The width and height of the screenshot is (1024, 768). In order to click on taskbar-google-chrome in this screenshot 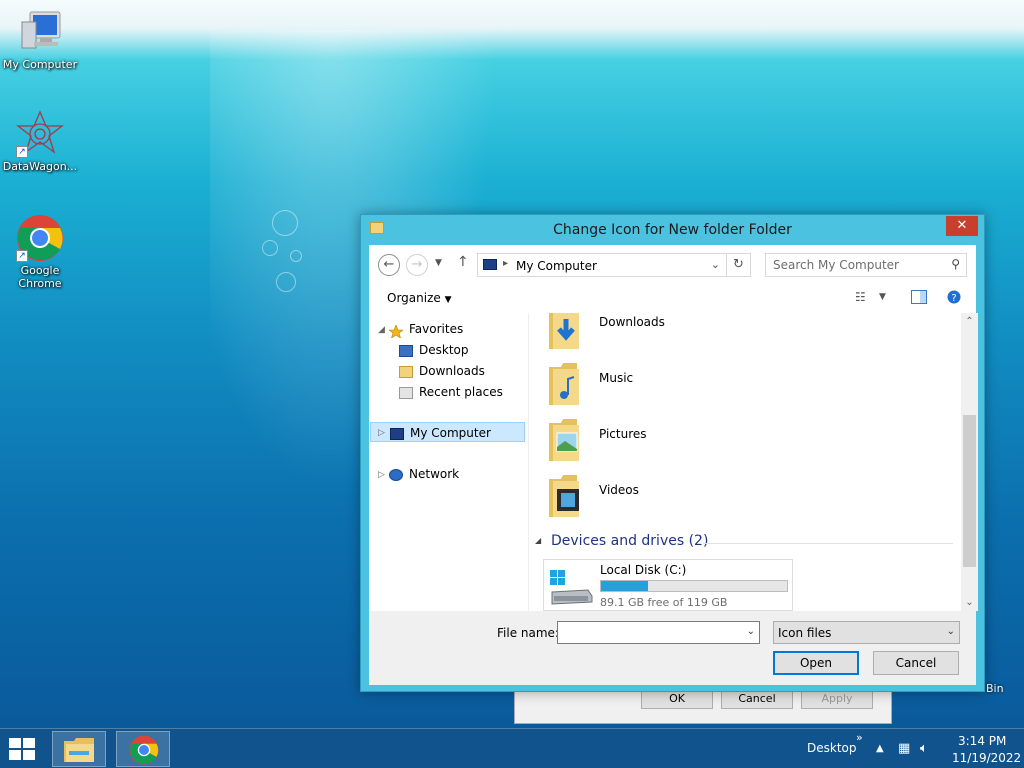, I will do `click(143, 749)`.